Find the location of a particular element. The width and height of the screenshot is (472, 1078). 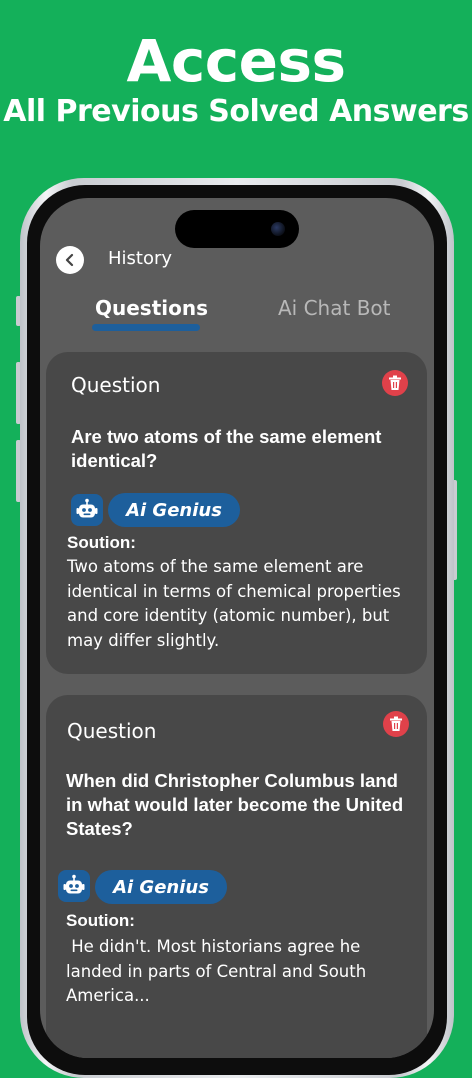

dynamic-island is located at coordinates (237, 229).